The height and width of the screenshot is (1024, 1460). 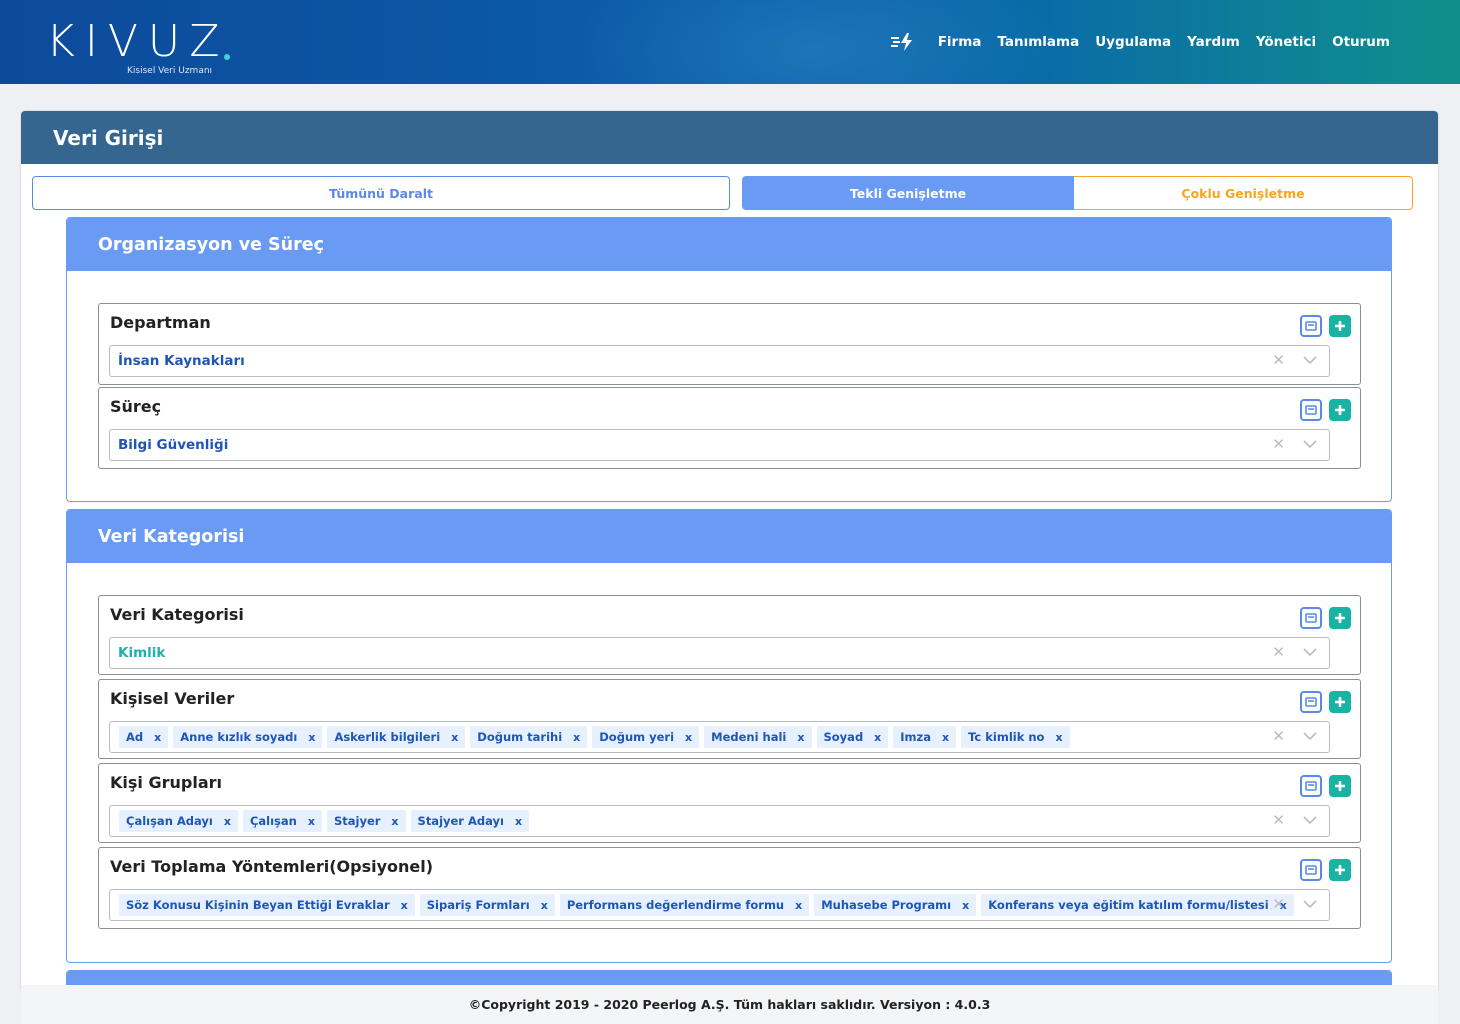 I want to click on tag: Muhasebe Programı x, so click(x=895, y=905).